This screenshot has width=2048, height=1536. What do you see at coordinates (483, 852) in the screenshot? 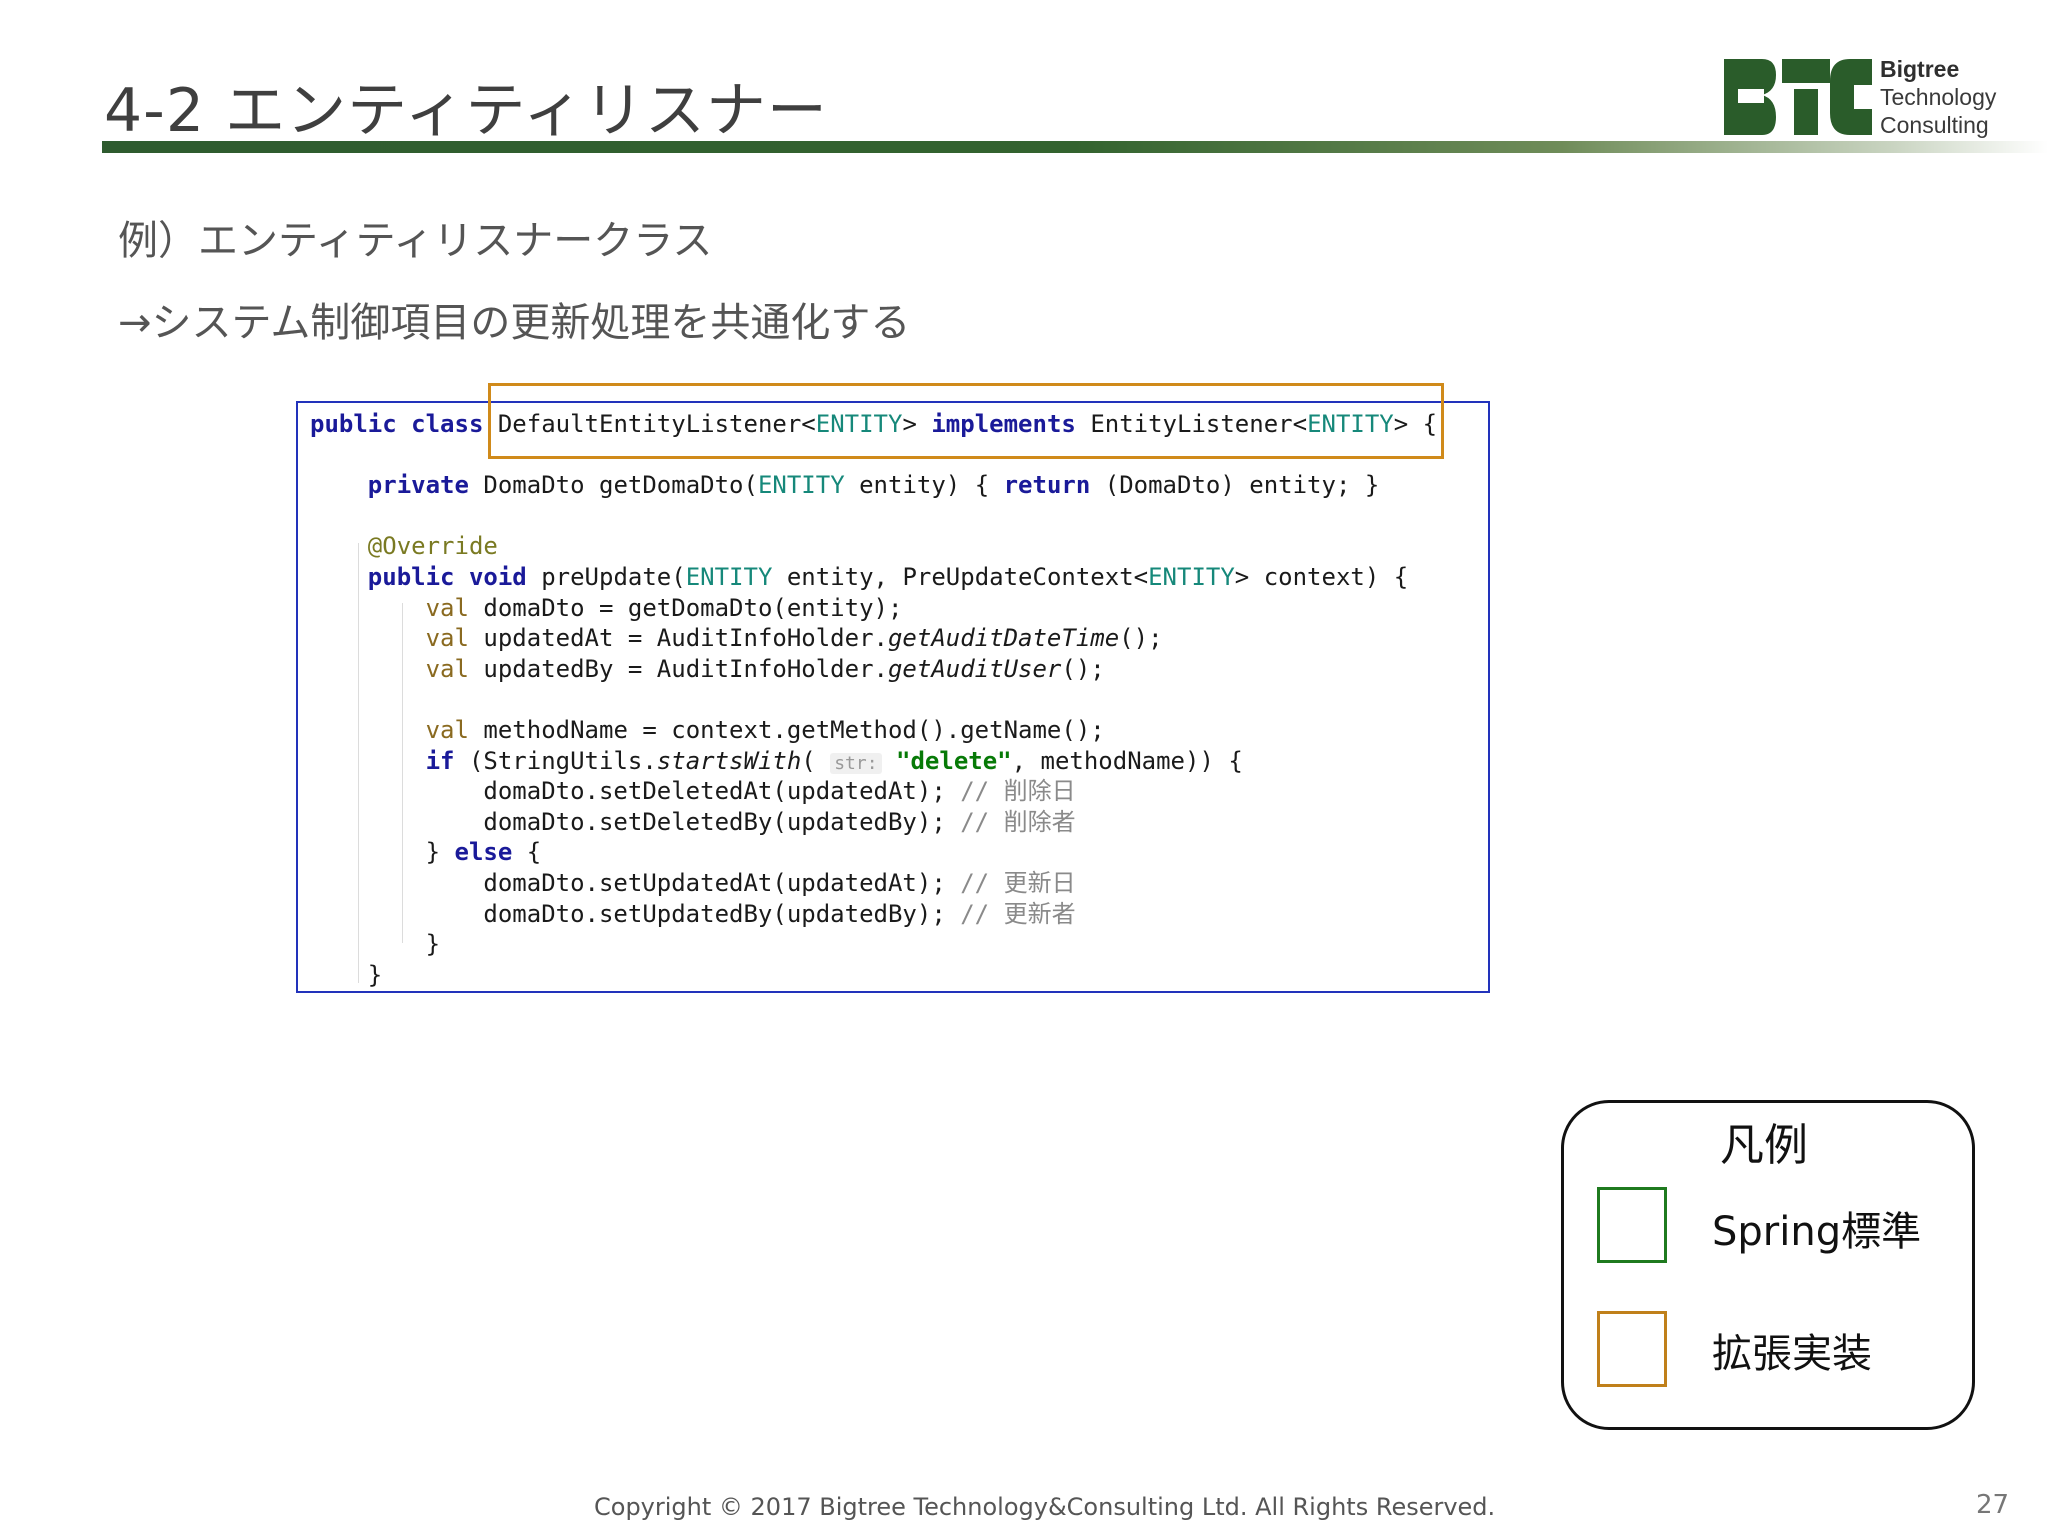
I see `code-line: } else {` at bounding box center [483, 852].